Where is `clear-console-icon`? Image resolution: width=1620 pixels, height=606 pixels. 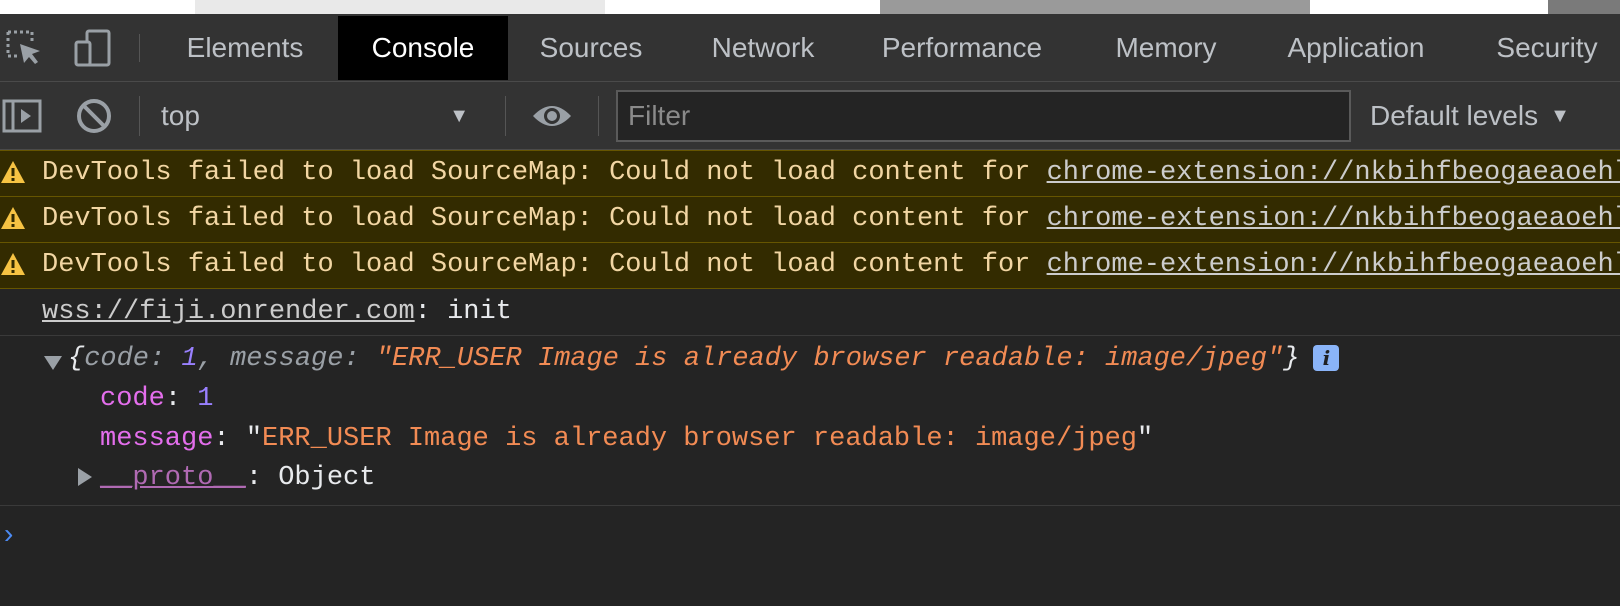
clear-console-icon is located at coordinates (94, 116).